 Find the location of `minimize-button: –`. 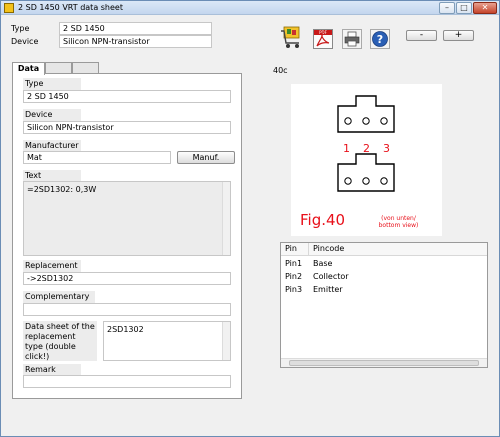

minimize-button: – is located at coordinates (447, 8).